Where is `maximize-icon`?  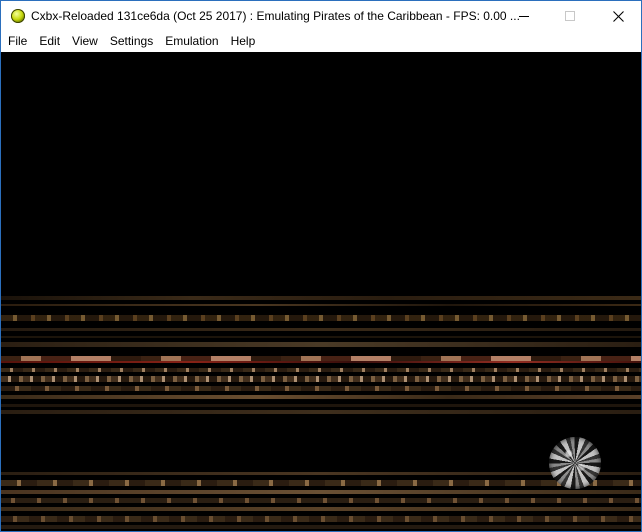
maximize-icon is located at coordinates (570, 16).